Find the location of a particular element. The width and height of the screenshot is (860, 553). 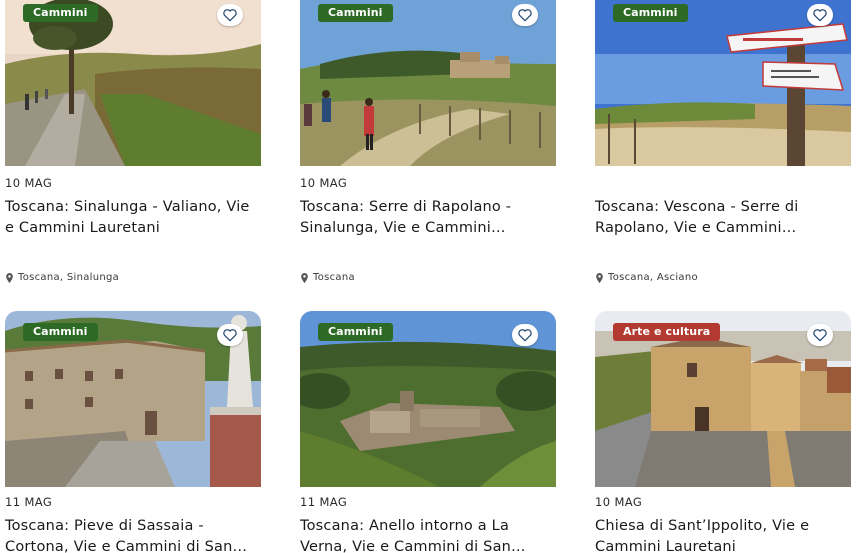

location-label: Toscana, Sinalunga is located at coordinates (69, 277).